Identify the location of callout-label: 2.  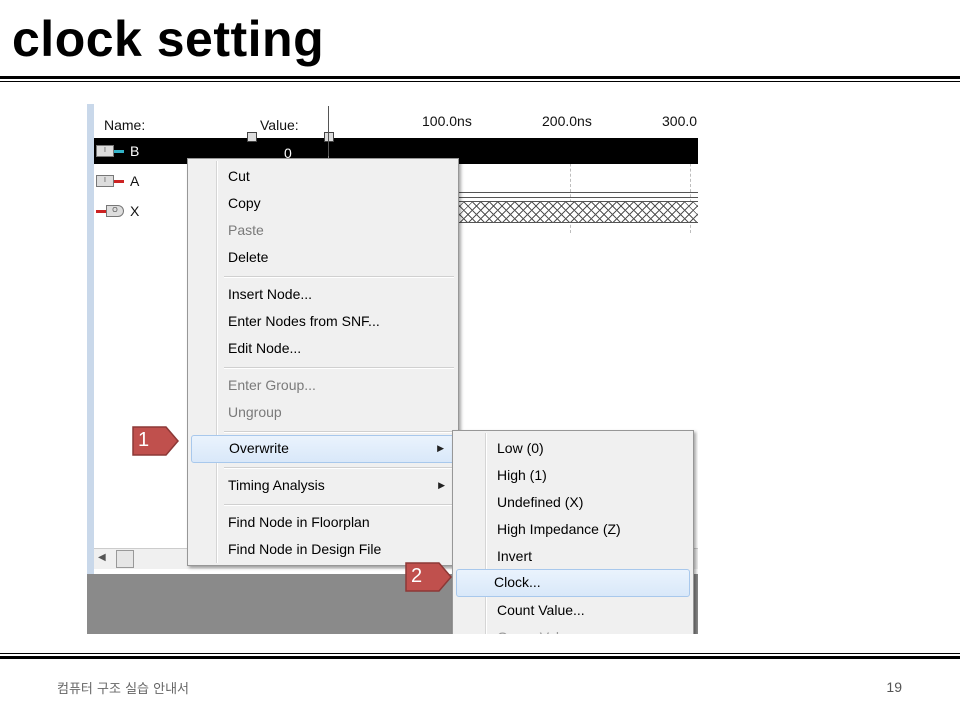
(417, 576).